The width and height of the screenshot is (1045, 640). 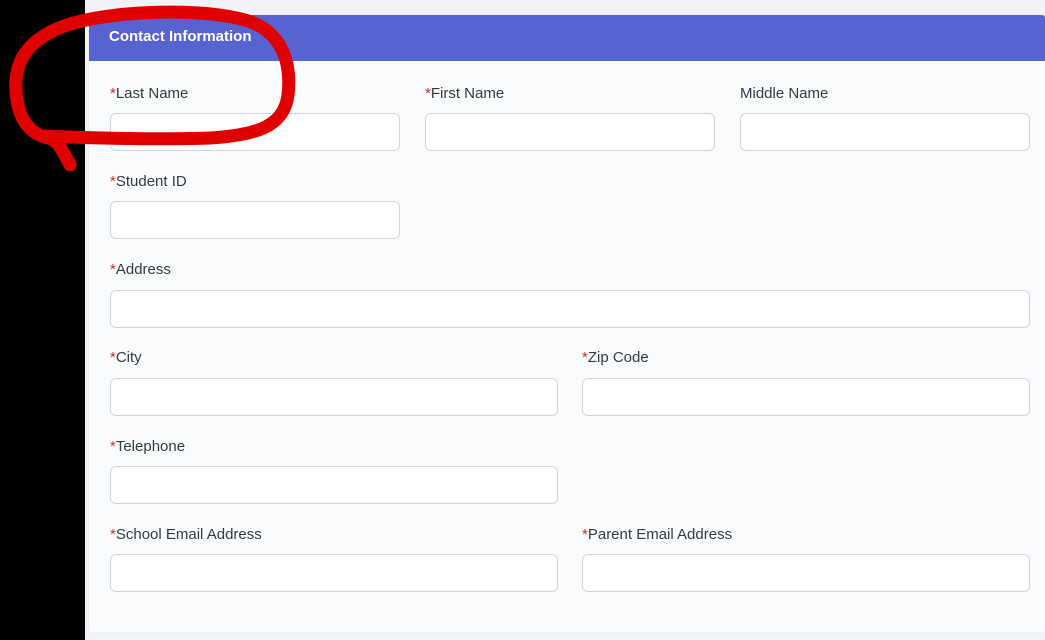 What do you see at coordinates (148, 446) in the screenshot?
I see `telephone-label: *Telephone` at bounding box center [148, 446].